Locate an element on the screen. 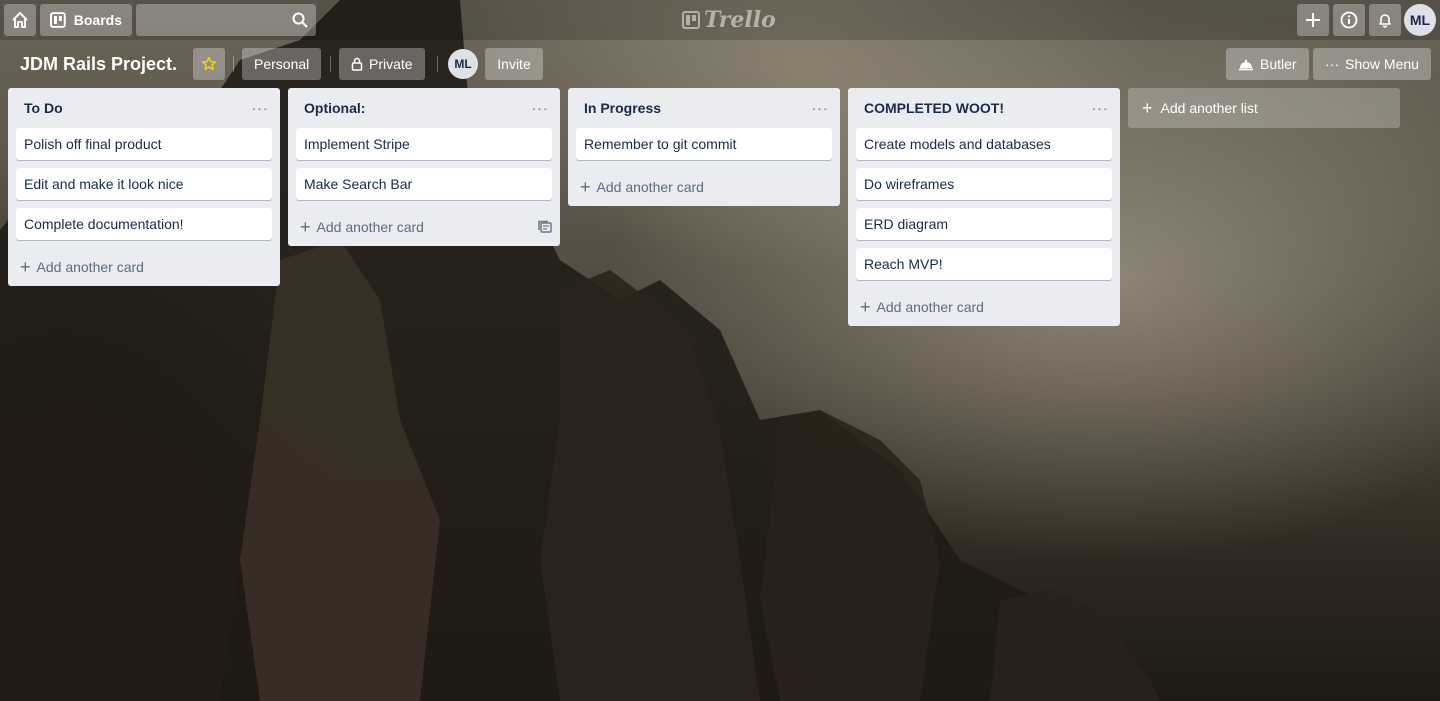  team-visibility-button: Personal is located at coordinates (282, 64).